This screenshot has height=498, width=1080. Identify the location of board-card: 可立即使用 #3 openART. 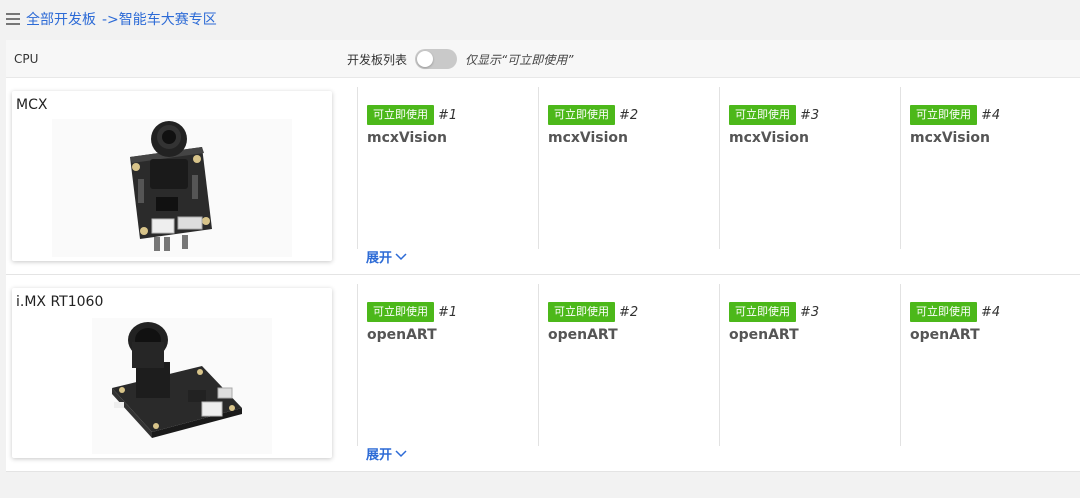
(809, 365).